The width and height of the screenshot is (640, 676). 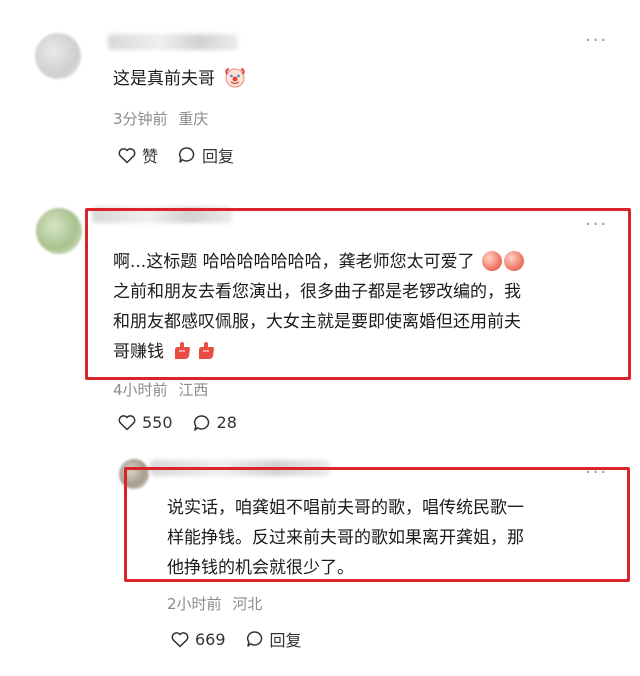 I want to click on like-label: 赞, so click(x=150, y=156).